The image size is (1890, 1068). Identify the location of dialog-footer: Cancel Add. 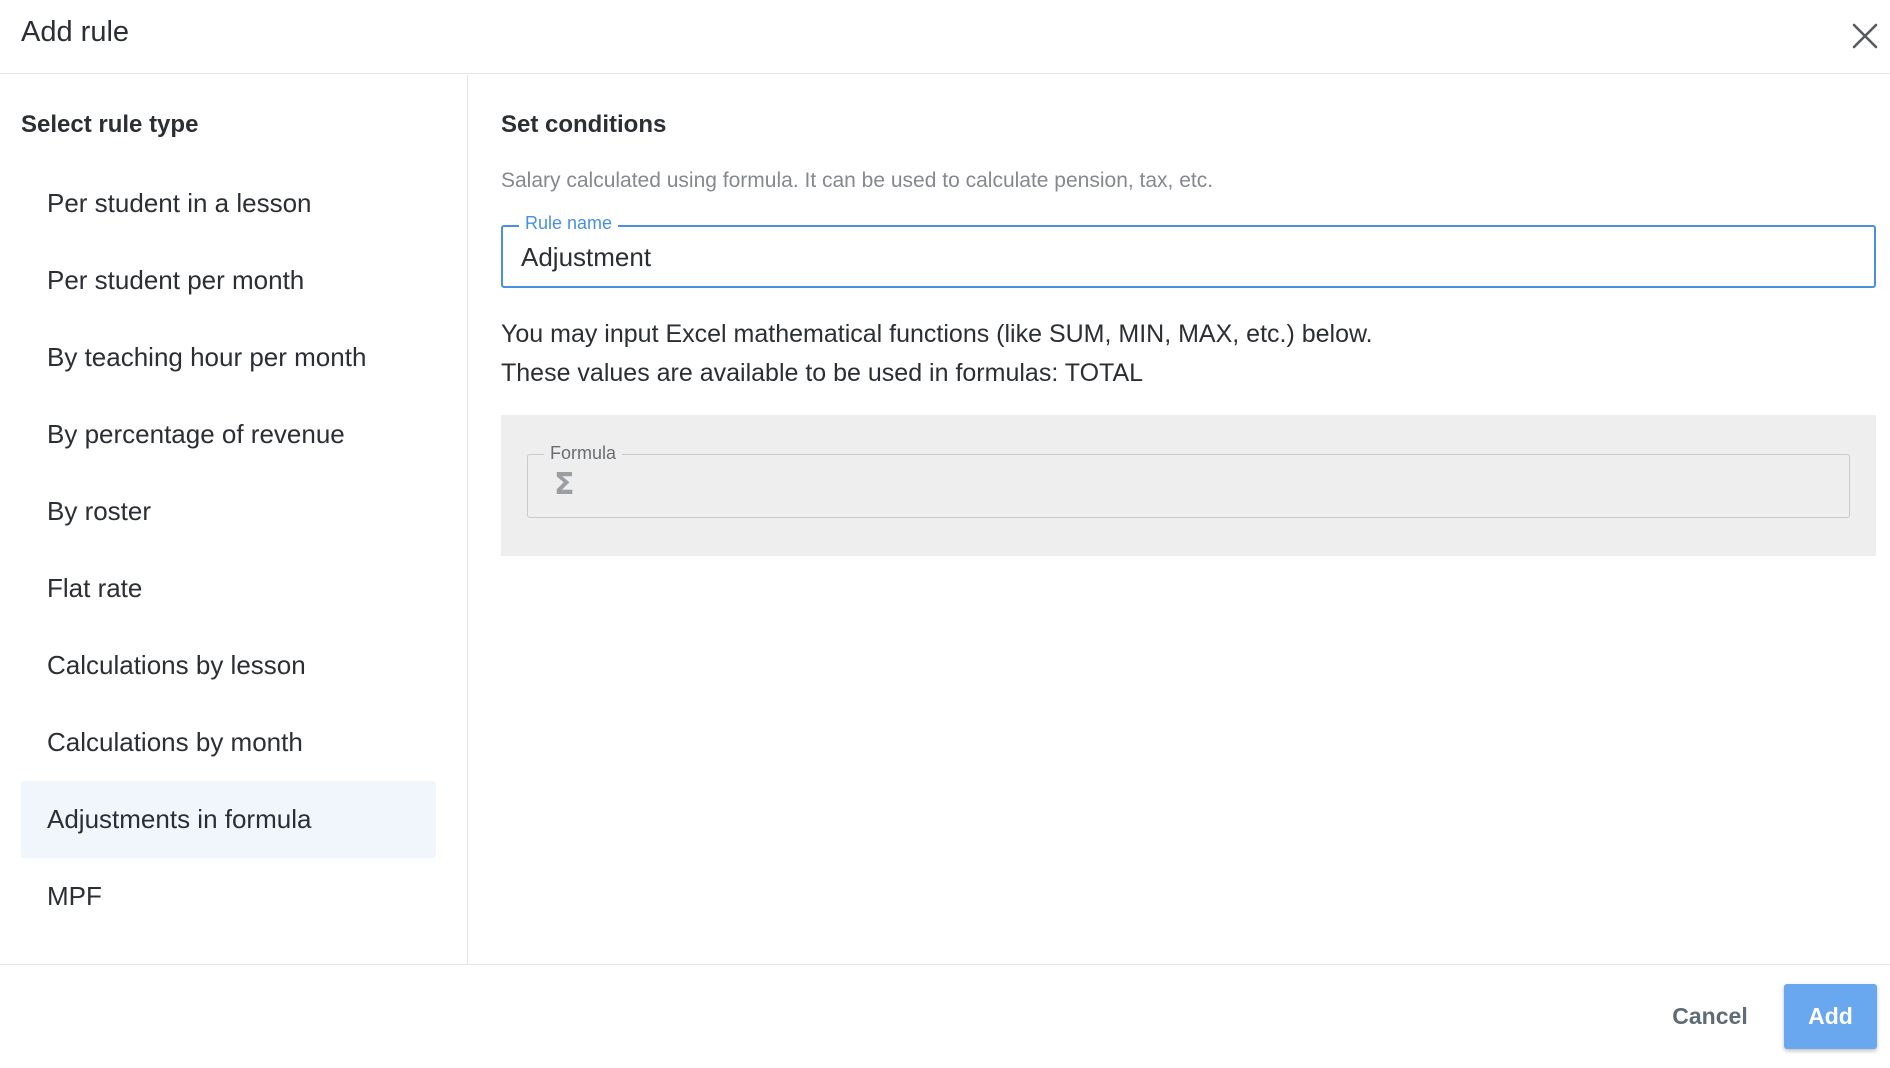
(945, 1016).